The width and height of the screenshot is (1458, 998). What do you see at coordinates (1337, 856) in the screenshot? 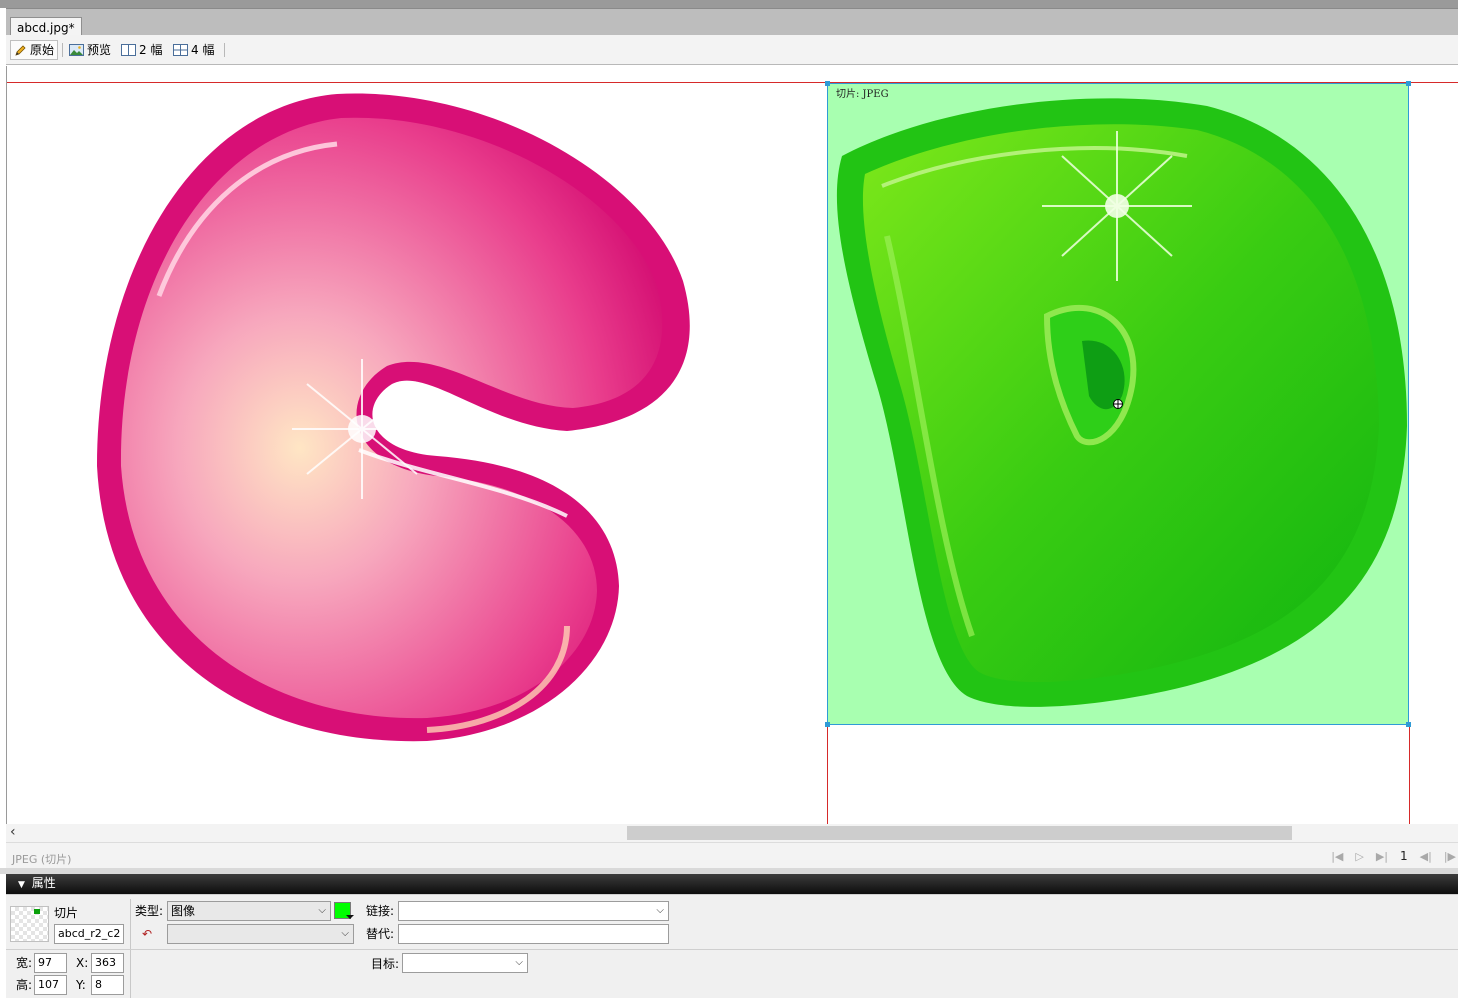
I see `first-frame-icon: |◀` at bounding box center [1337, 856].